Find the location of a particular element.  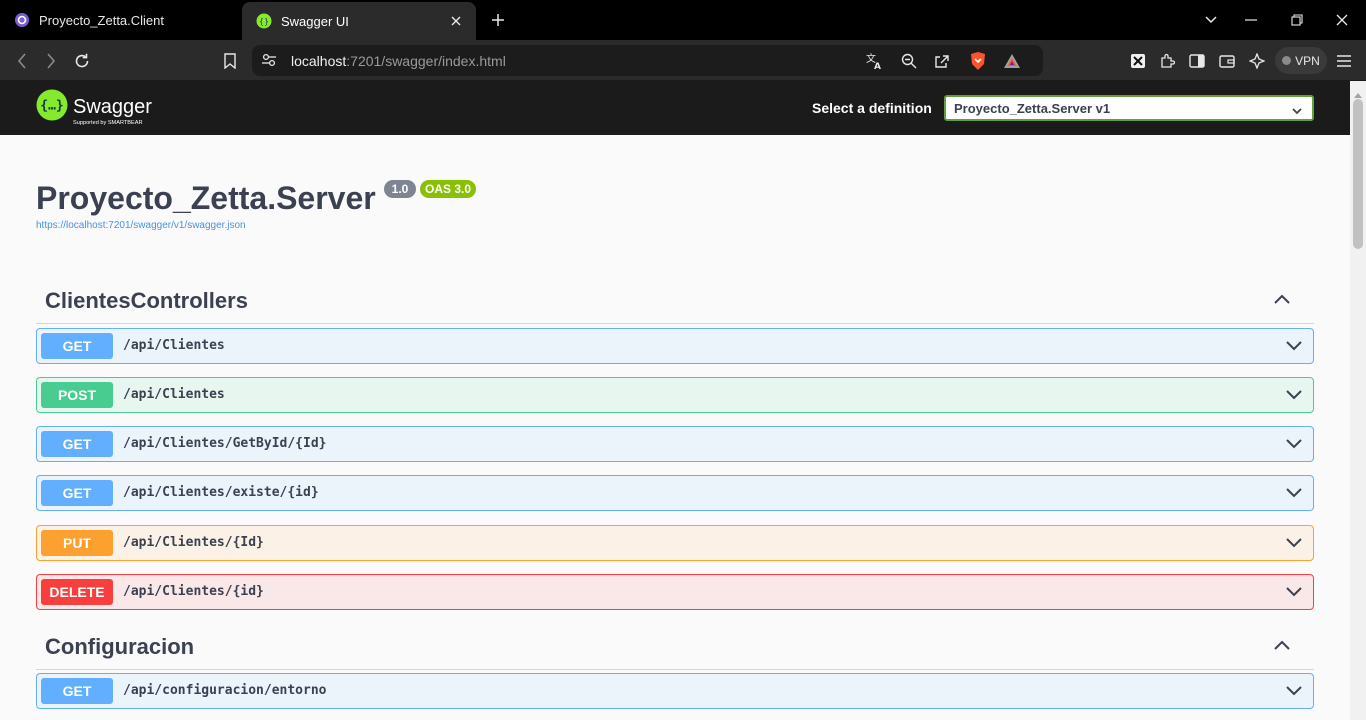

version-badge: 1.0 is located at coordinates (400, 189).